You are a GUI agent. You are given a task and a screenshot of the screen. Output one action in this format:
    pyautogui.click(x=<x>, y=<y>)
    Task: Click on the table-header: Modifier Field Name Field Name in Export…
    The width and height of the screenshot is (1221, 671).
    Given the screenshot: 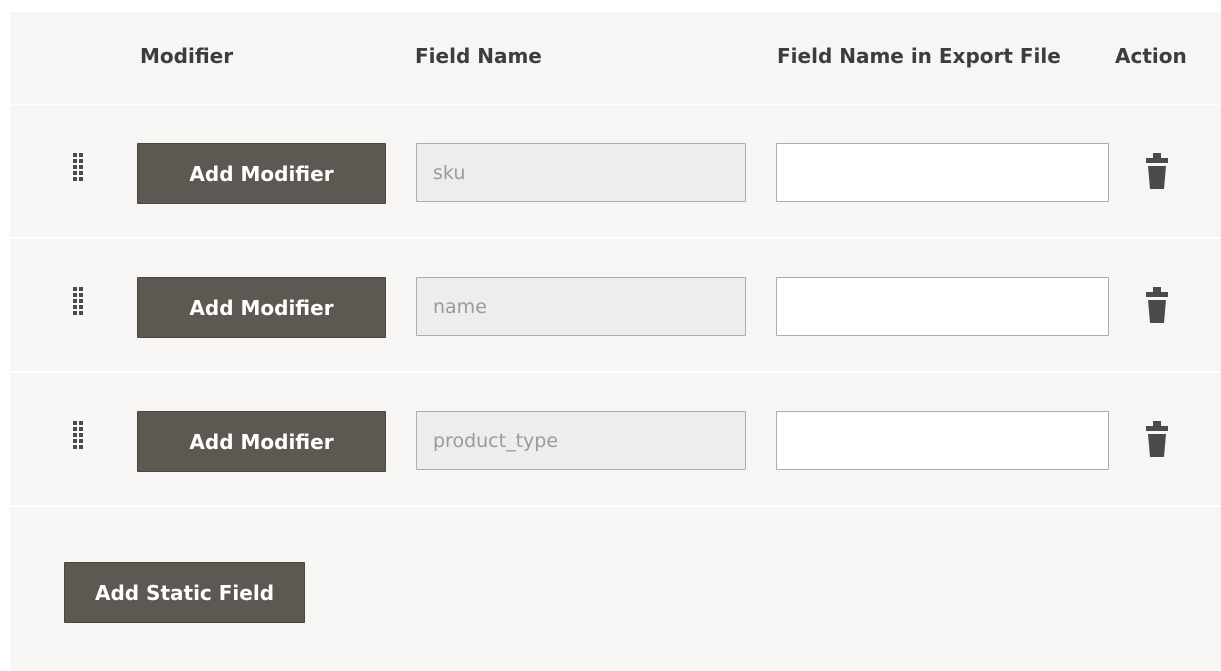 What is the action you would take?
    pyautogui.click(x=615, y=58)
    